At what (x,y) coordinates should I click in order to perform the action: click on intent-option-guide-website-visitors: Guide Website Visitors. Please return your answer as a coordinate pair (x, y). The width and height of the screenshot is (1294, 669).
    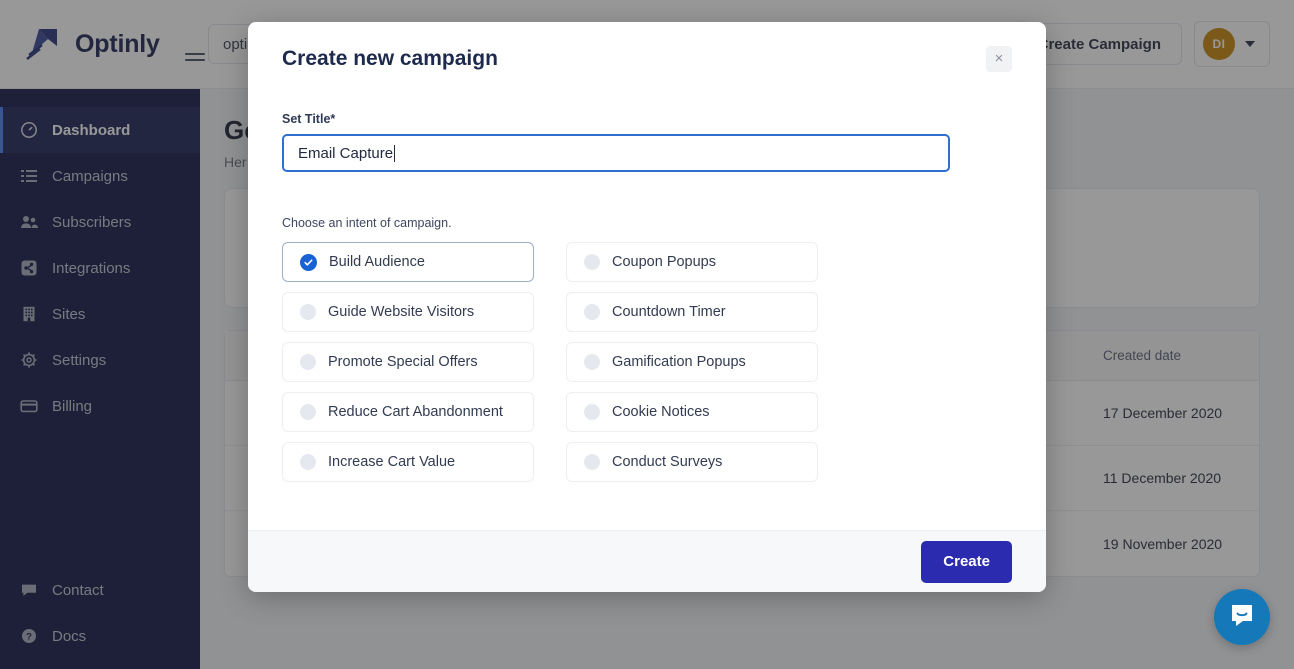
    Looking at the image, I should click on (408, 312).